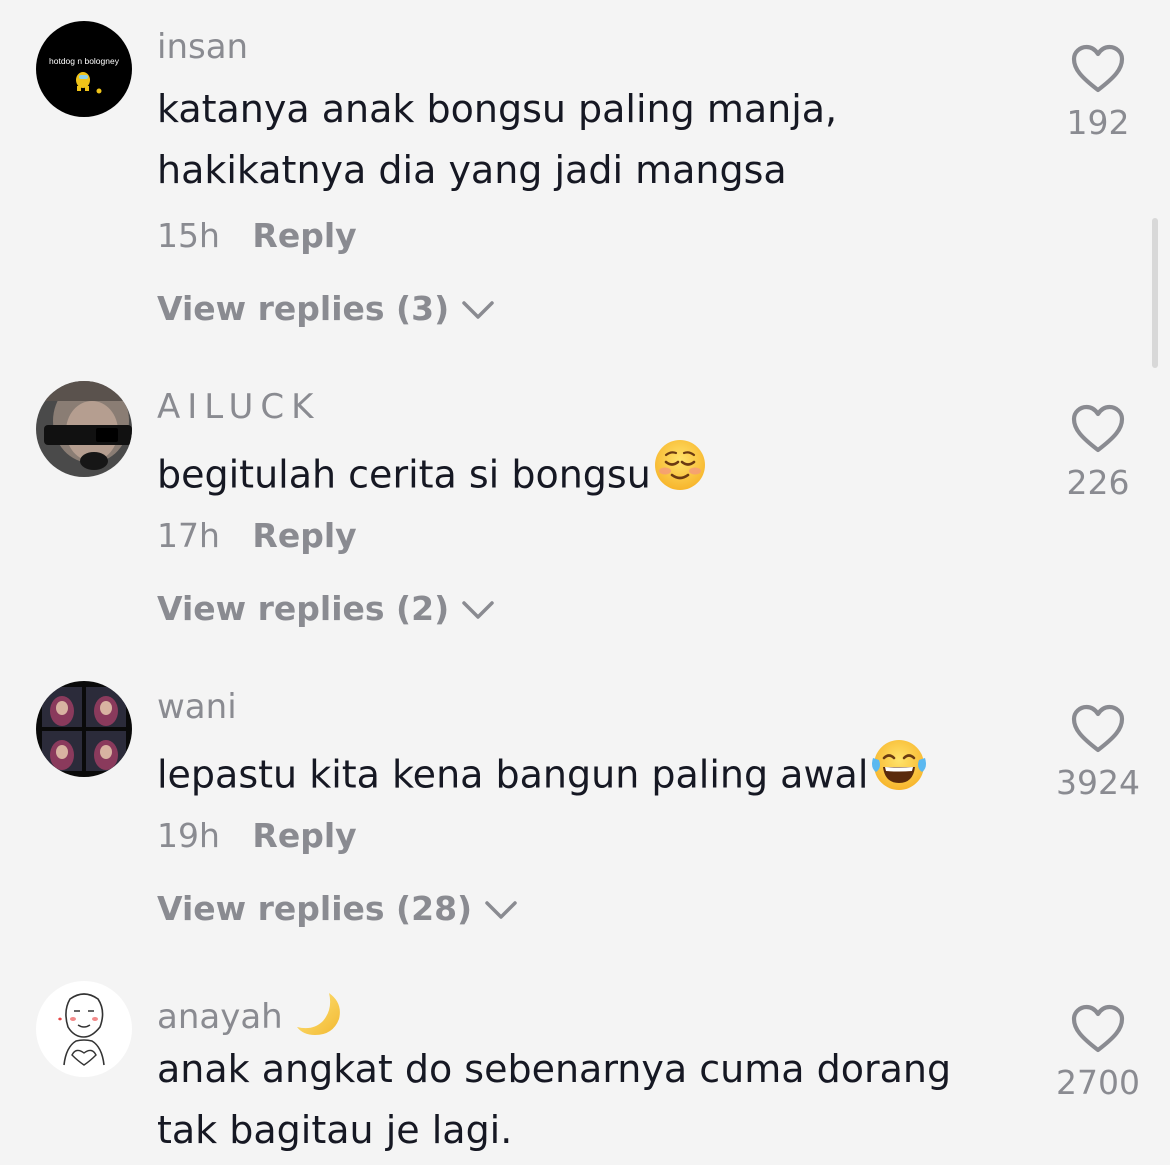 The height and width of the screenshot is (1165, 1170). What do you see at coordinates (188, 835) in the screenshot?
I see `comment-time: 19h` at bounding box center [188, 835].